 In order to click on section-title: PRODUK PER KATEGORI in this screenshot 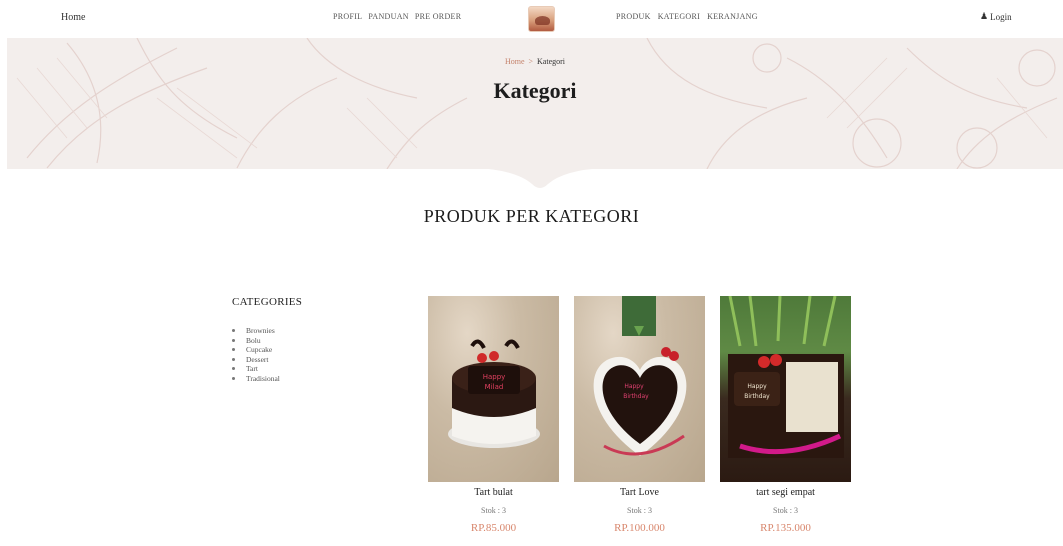, I will do `click(531, 216)`.